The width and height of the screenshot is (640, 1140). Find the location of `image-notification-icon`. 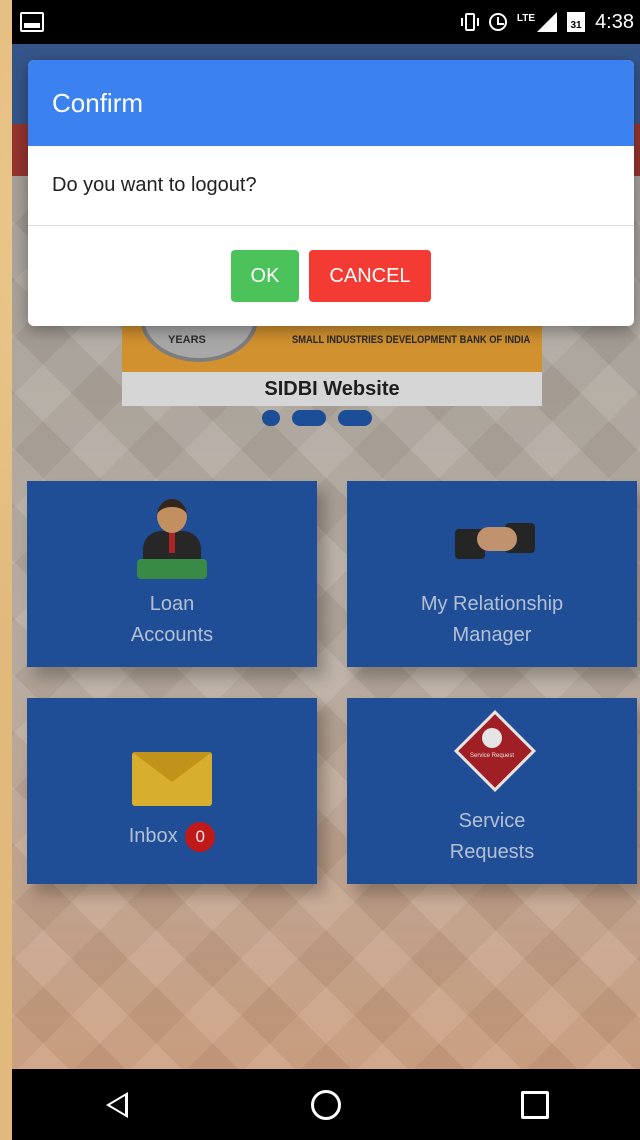

image-notification-icon is located at coordinates (32, 22).